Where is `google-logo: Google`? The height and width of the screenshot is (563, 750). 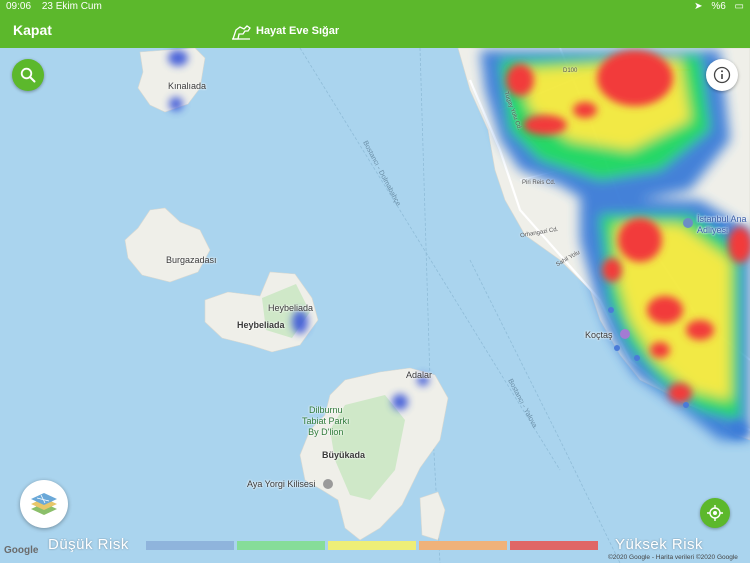 google-logo: Google is located at coordinates (21, 550).